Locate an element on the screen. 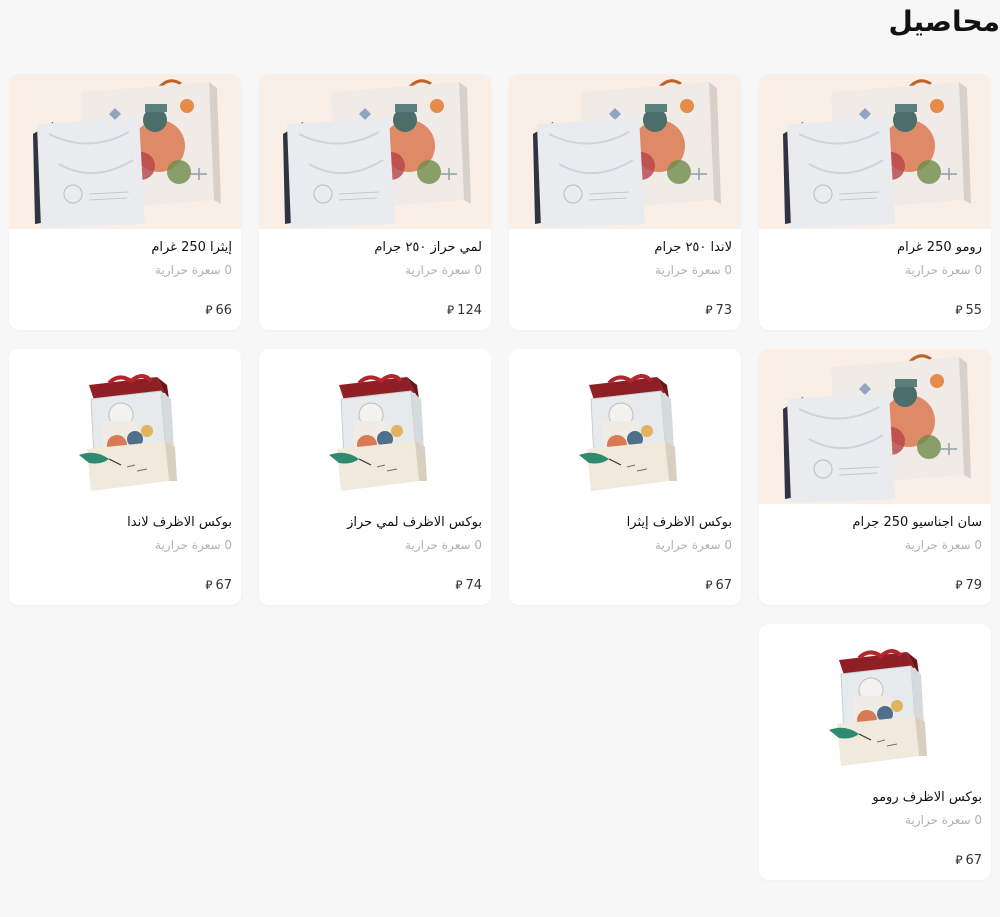  product-card: رومو 250 غرام 0 سعرة حرارية ⃁ 55 is located at coordinates (875, 202).